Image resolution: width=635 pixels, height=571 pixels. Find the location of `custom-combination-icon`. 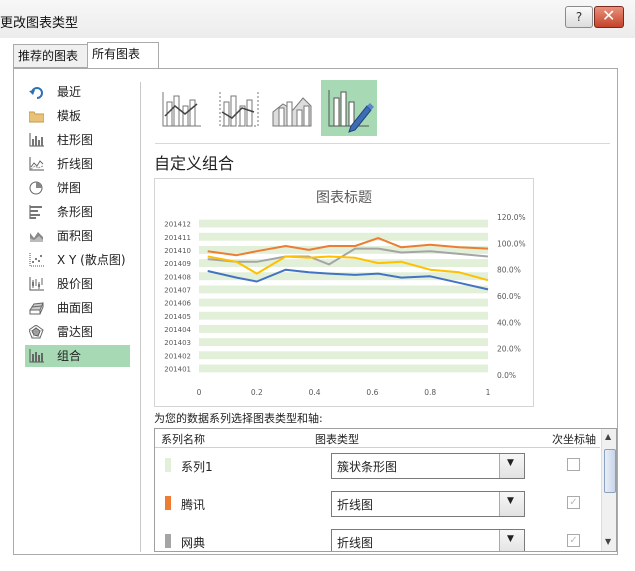

custom-combination-icon is located at coordinates (351, 111).